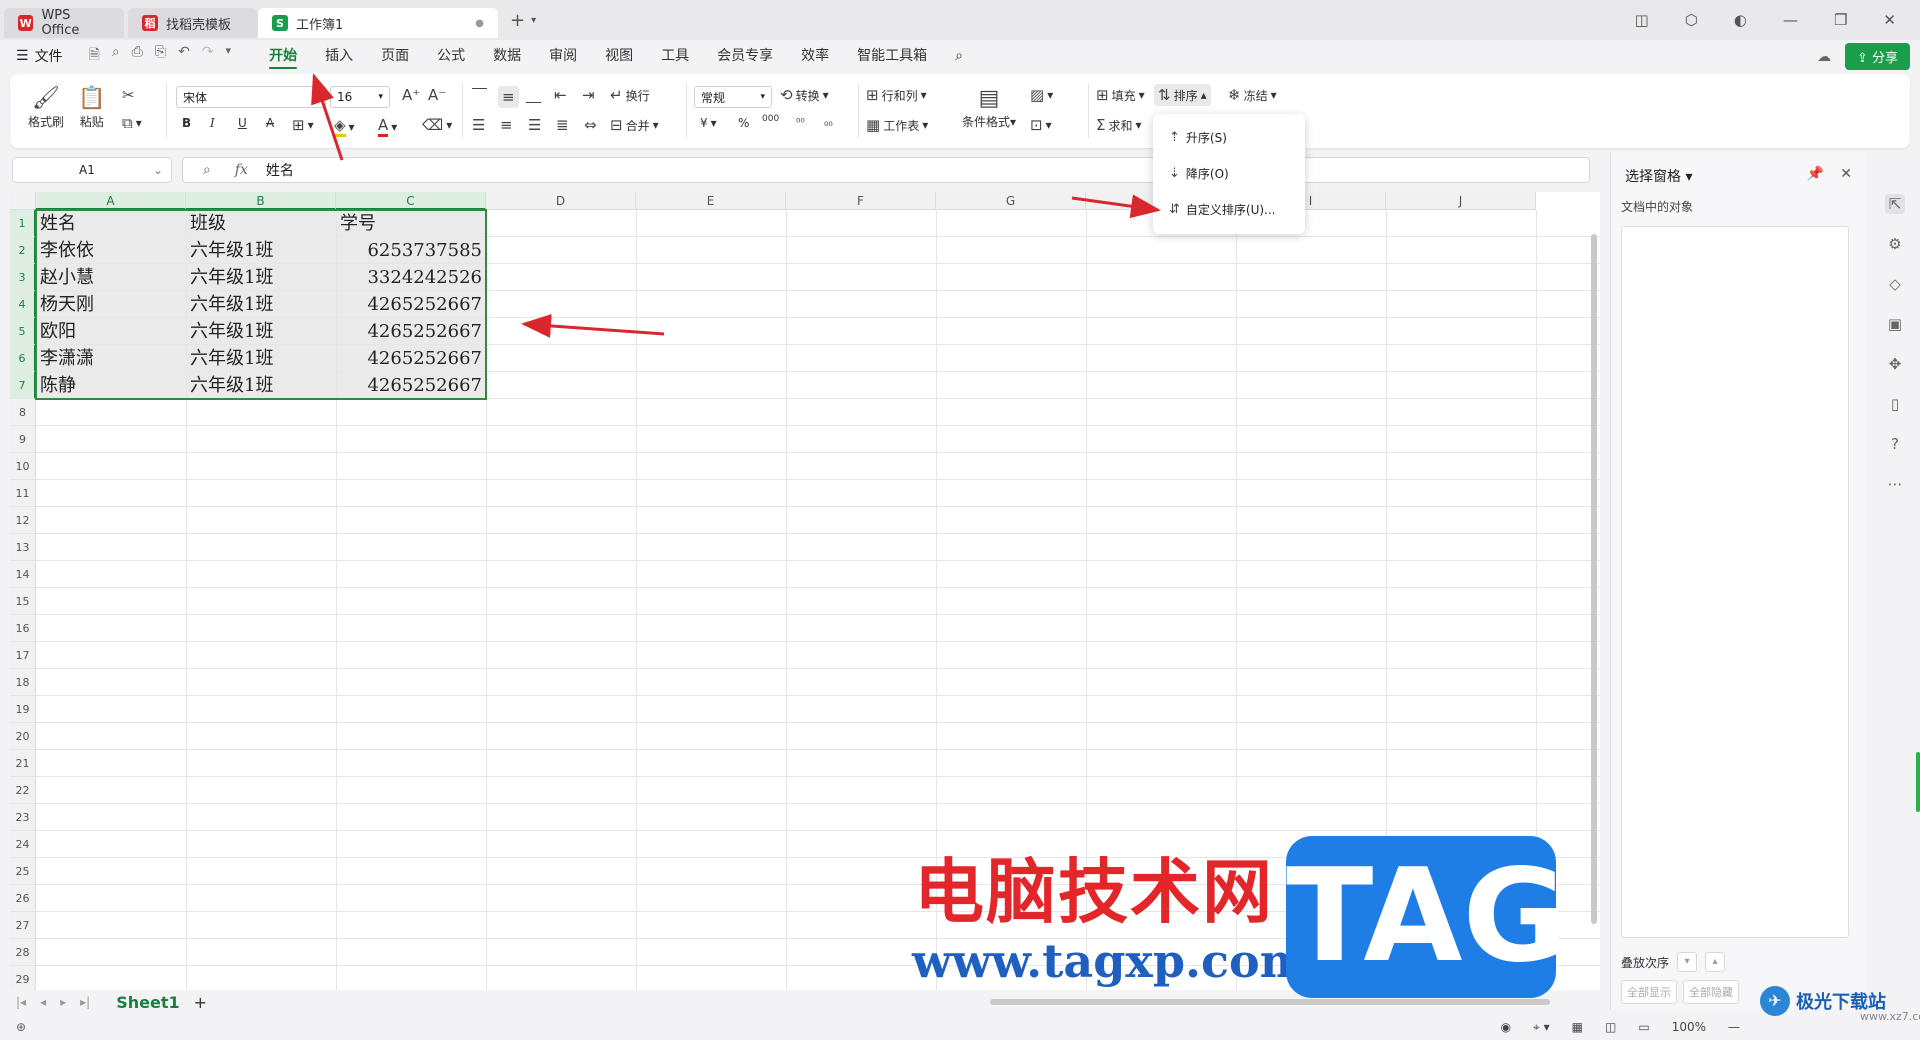 This screenshot has height=1040, width=1920. Describe the element at coordinates (23, 844) in the screenshot. I see `row-header-24: 24` at that location.